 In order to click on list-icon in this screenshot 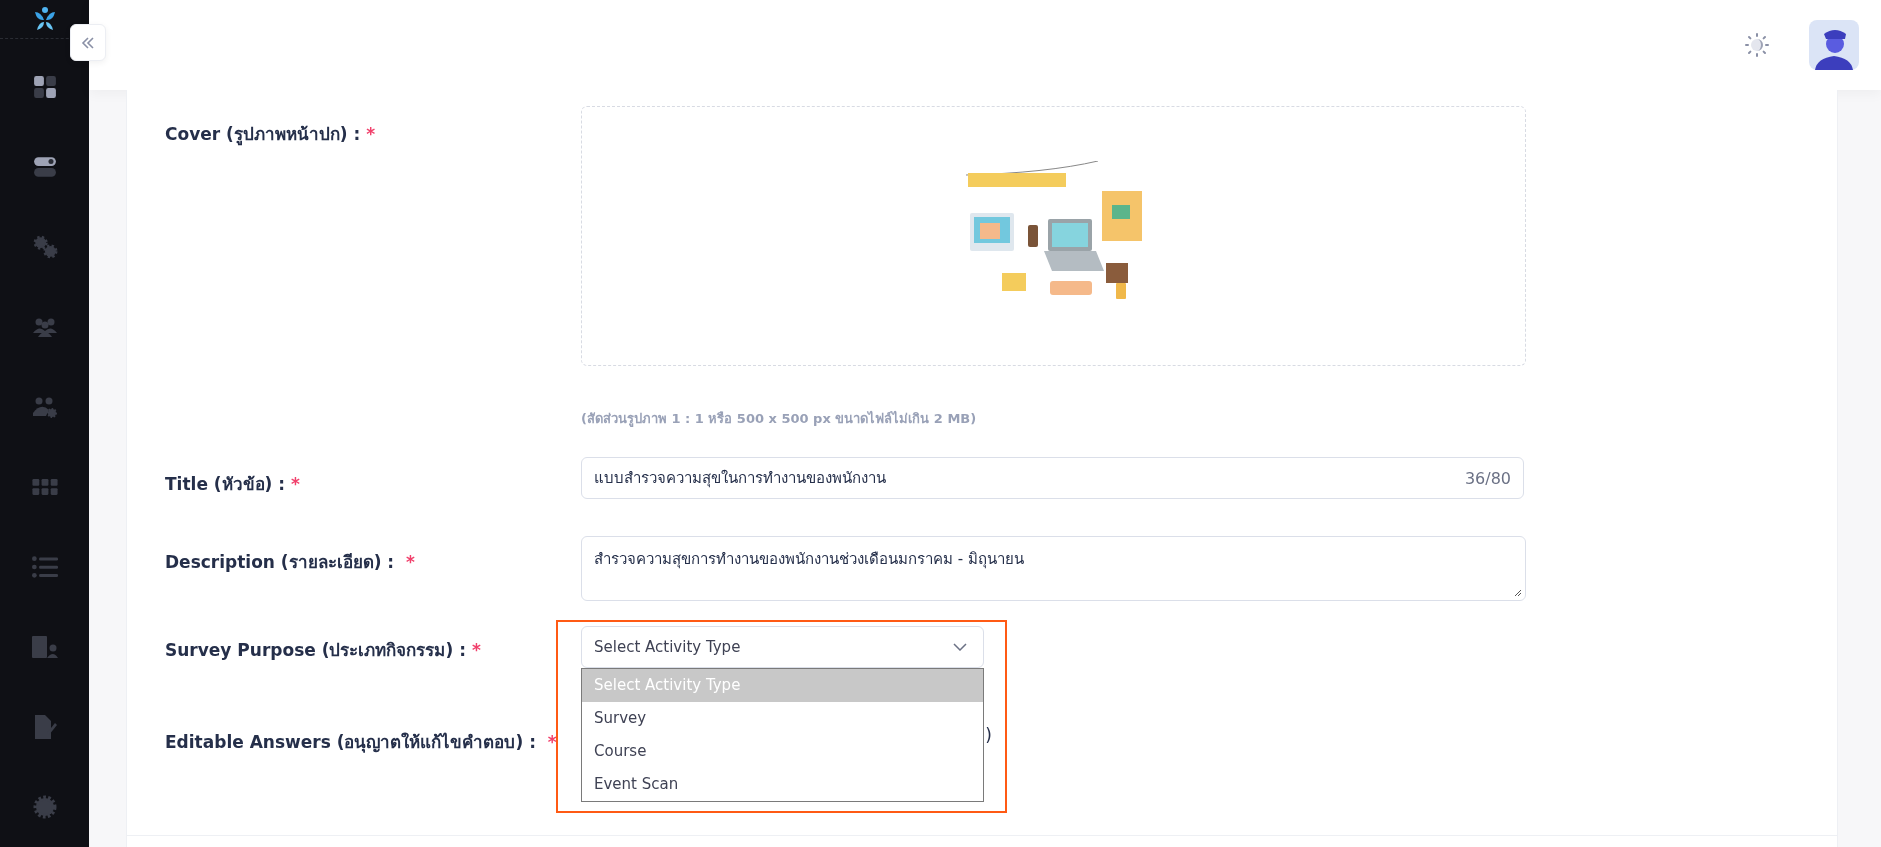, I will do `click(44, 567)`.